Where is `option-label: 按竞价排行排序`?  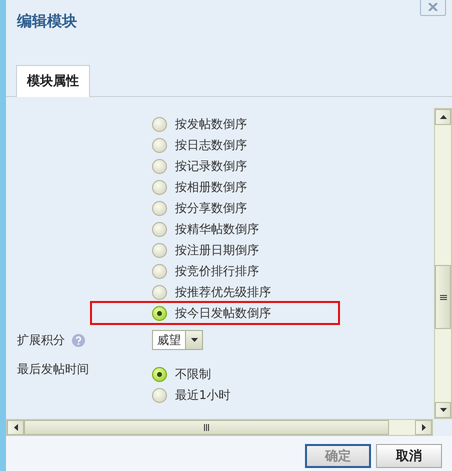 option-label: 按竞价排行排序 is located at coordinates (217, 271).